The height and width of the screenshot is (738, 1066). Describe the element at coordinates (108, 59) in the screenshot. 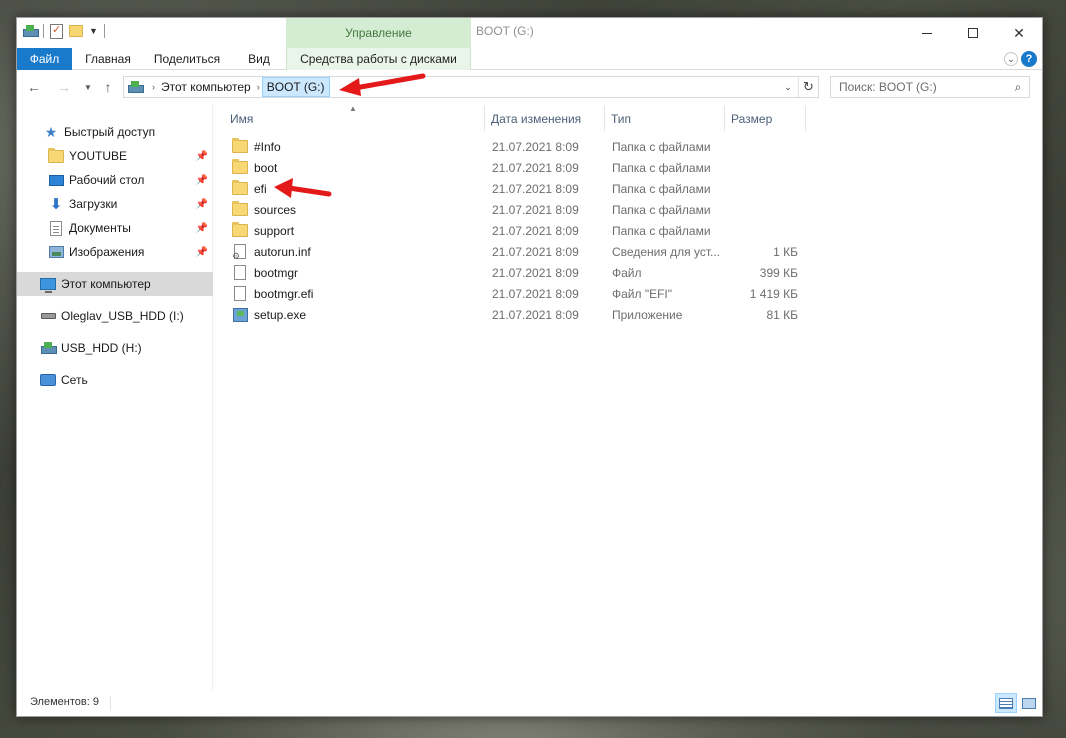

I see `tab-home: Главная` at that location.